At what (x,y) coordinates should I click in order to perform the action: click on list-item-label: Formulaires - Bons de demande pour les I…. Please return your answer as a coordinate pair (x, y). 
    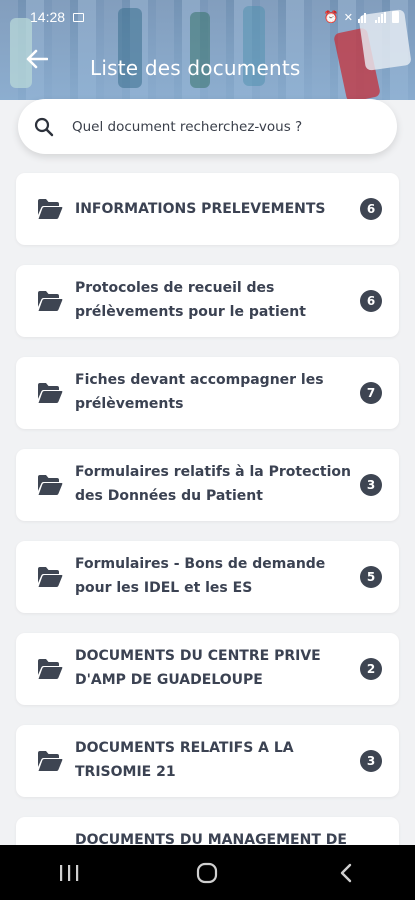
    Looking at the image, I should click on (200, 576).